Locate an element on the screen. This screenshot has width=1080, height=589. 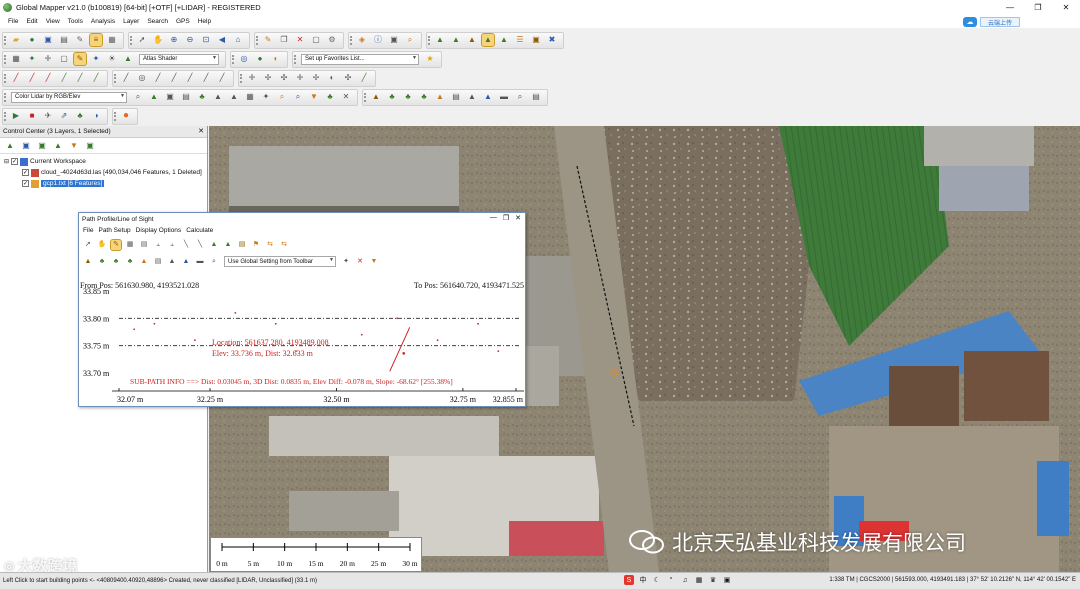
pp-tree-icon: ♣ is located at coordinates (130, 262).